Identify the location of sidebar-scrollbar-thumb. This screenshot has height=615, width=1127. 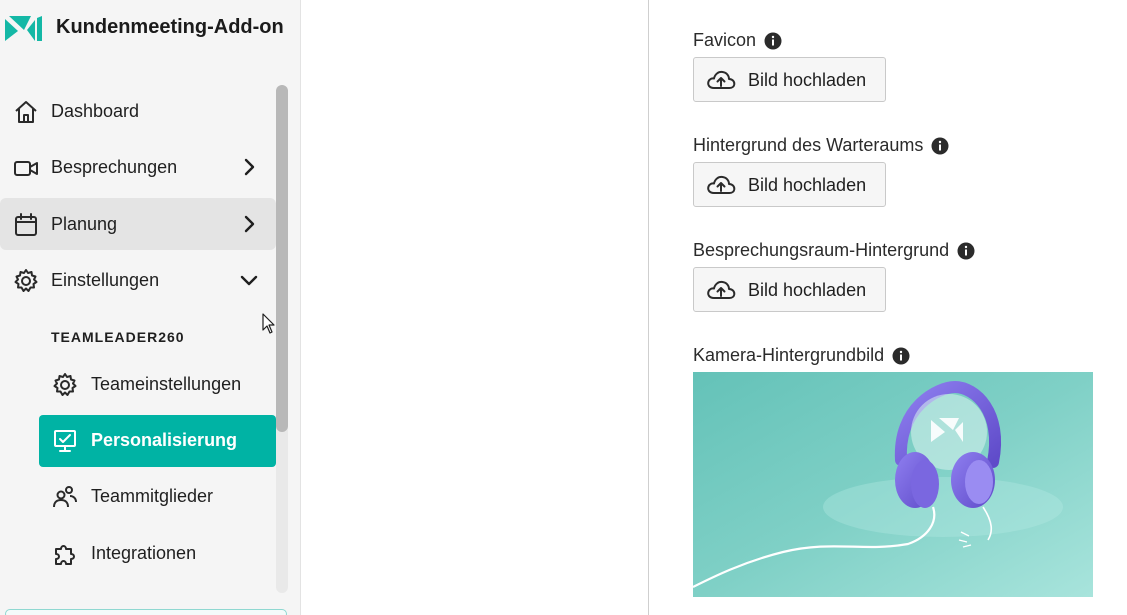
(282, 258).